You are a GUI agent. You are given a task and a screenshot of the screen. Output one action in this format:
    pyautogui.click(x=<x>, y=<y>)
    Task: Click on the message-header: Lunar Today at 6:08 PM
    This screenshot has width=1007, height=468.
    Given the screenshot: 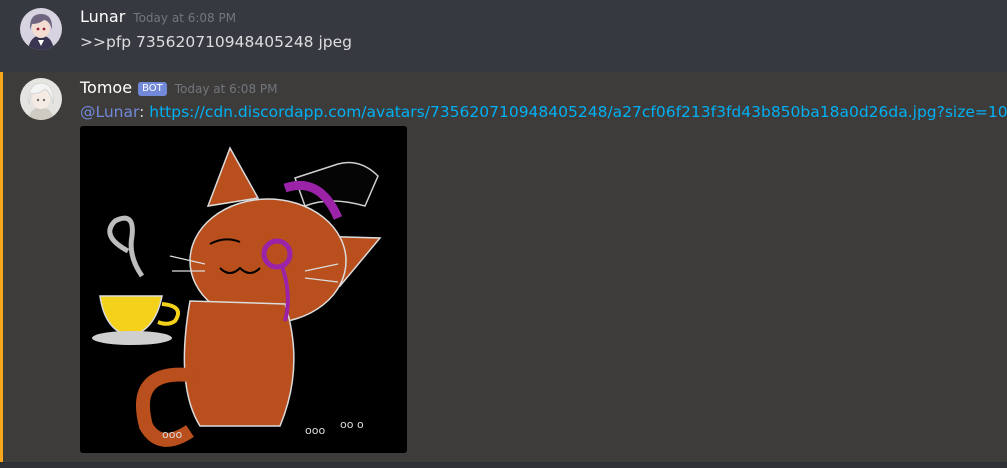 What is the action you would take?
    pyautogui.click(x=158, y=16)
    